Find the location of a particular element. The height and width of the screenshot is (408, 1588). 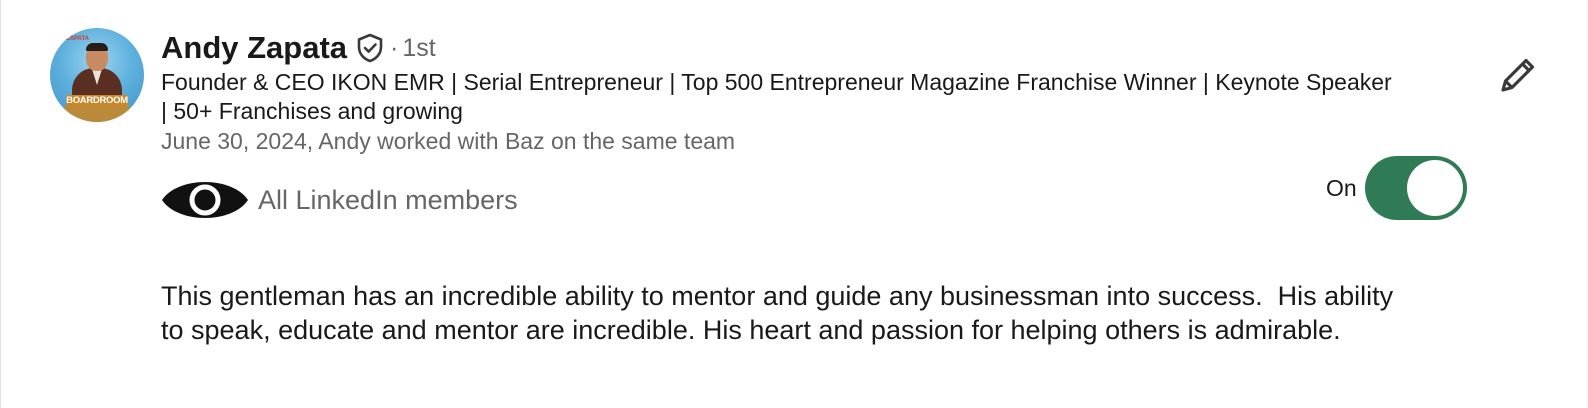

author-name-row: Andy Zapata · 1st is located at coordinates (298, 48).